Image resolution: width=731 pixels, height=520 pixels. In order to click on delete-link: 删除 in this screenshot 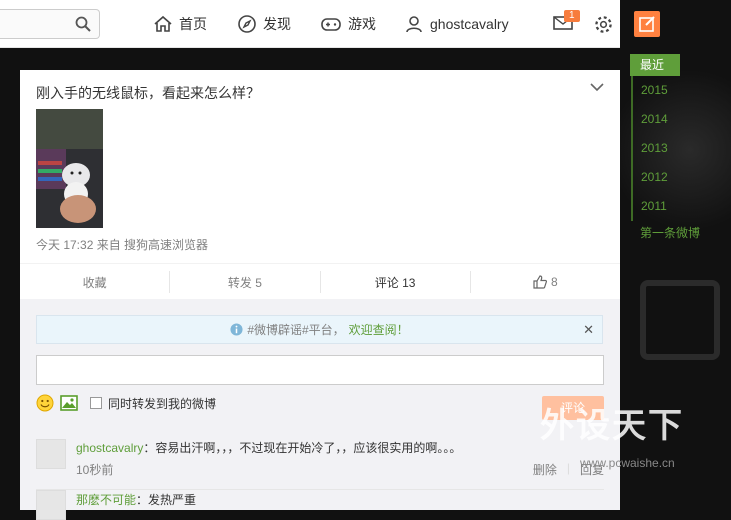, I will do `click(545, 469)`.